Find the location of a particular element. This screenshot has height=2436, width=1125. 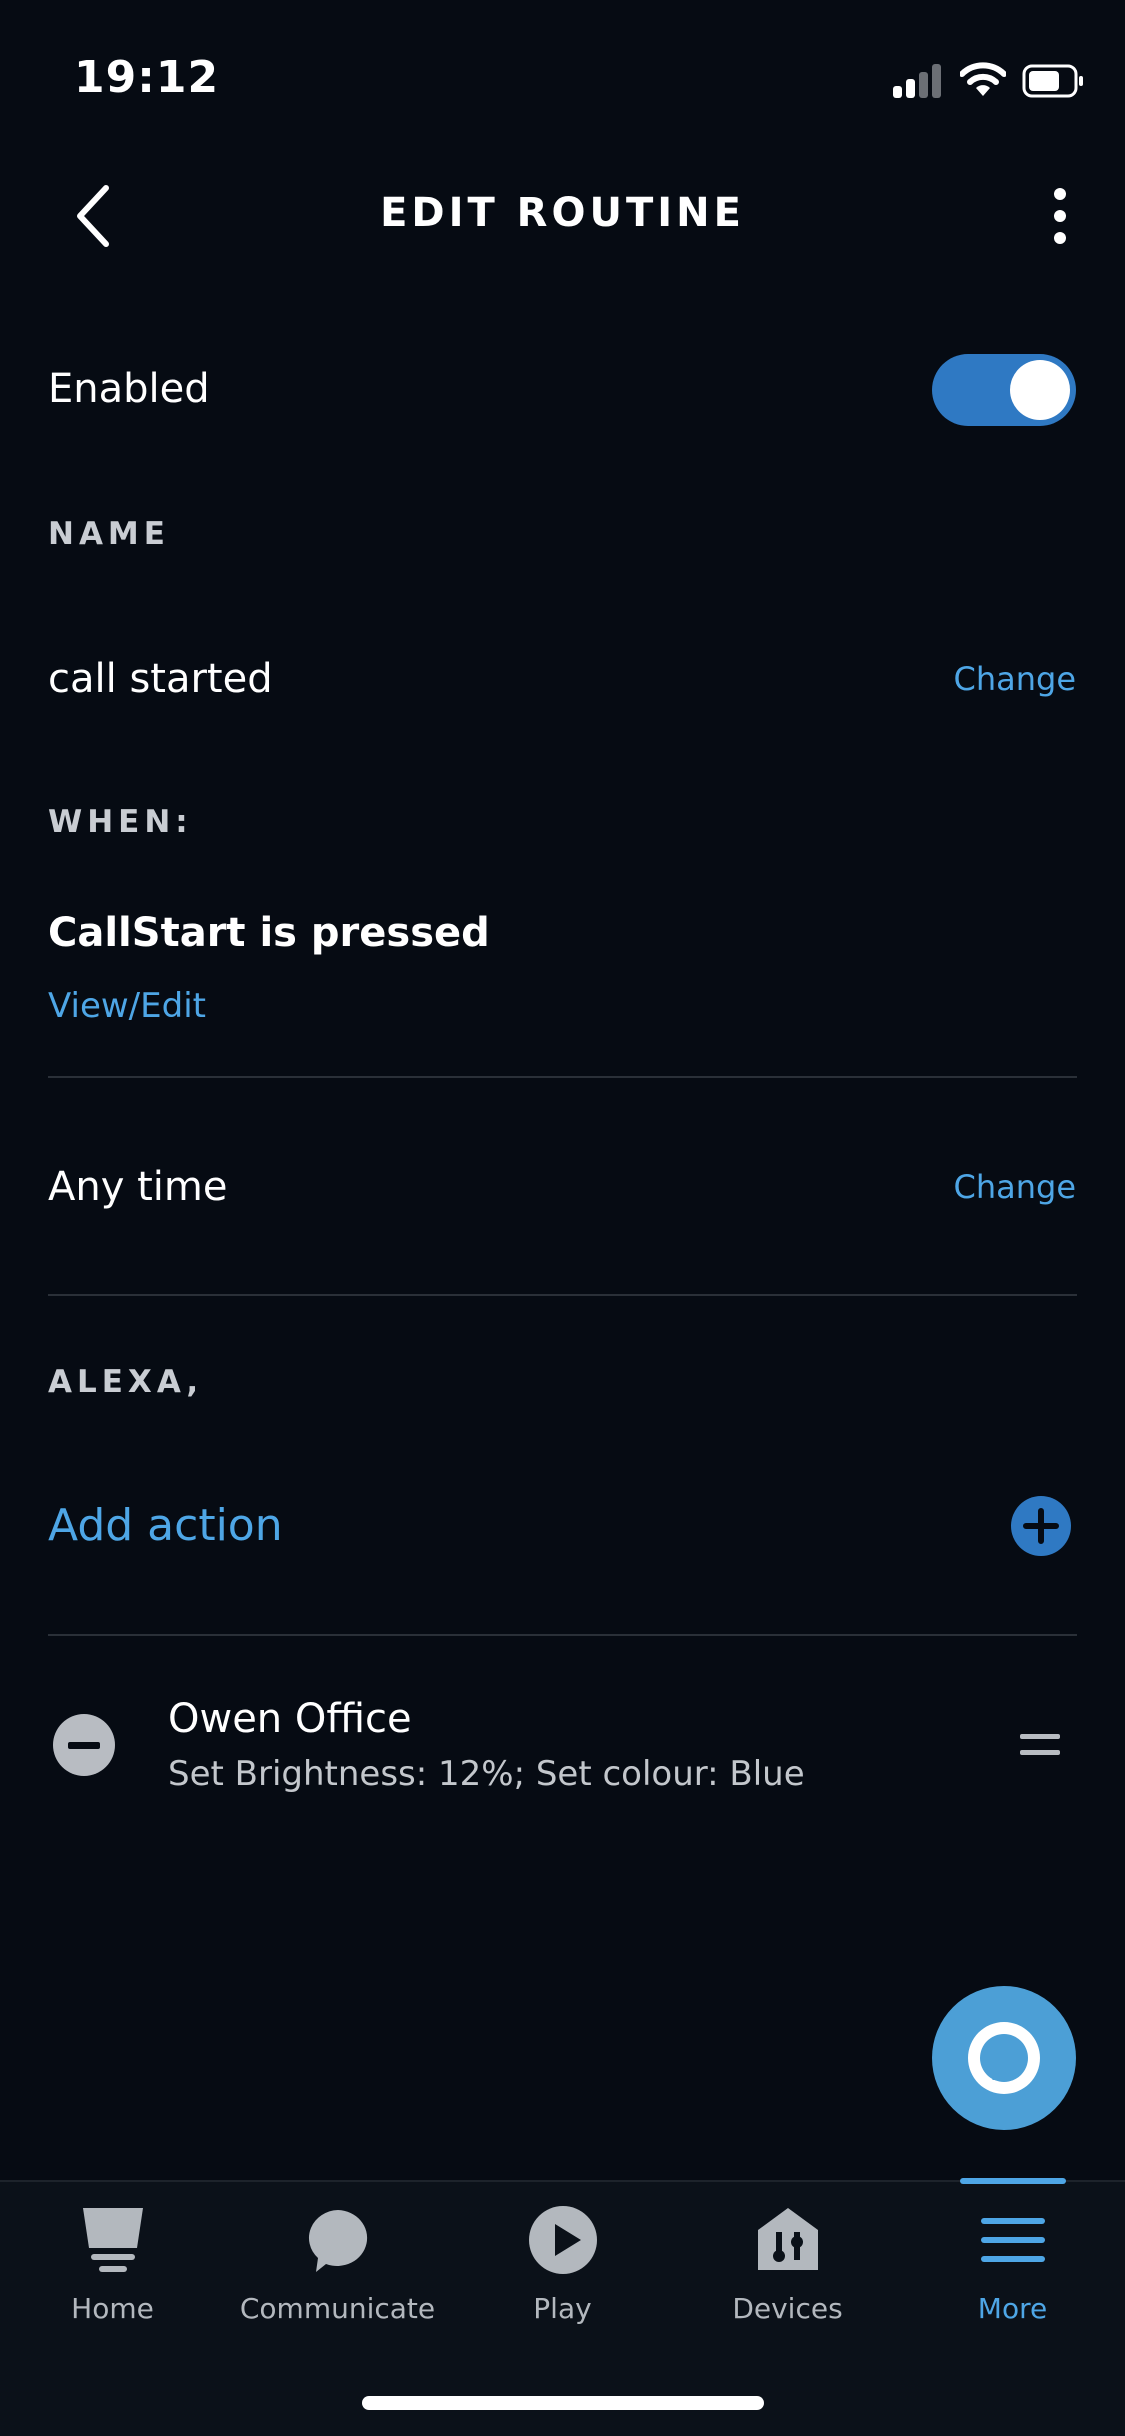

tab-label: More is located at coordinates (1012, 2308).